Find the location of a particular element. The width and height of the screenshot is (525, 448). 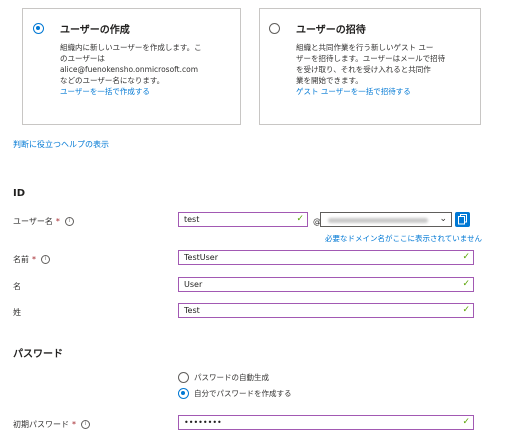

invite-user-desc-line: ザーを招待します。ユーザーはメールで招待 is located at coordinates (371, 58).